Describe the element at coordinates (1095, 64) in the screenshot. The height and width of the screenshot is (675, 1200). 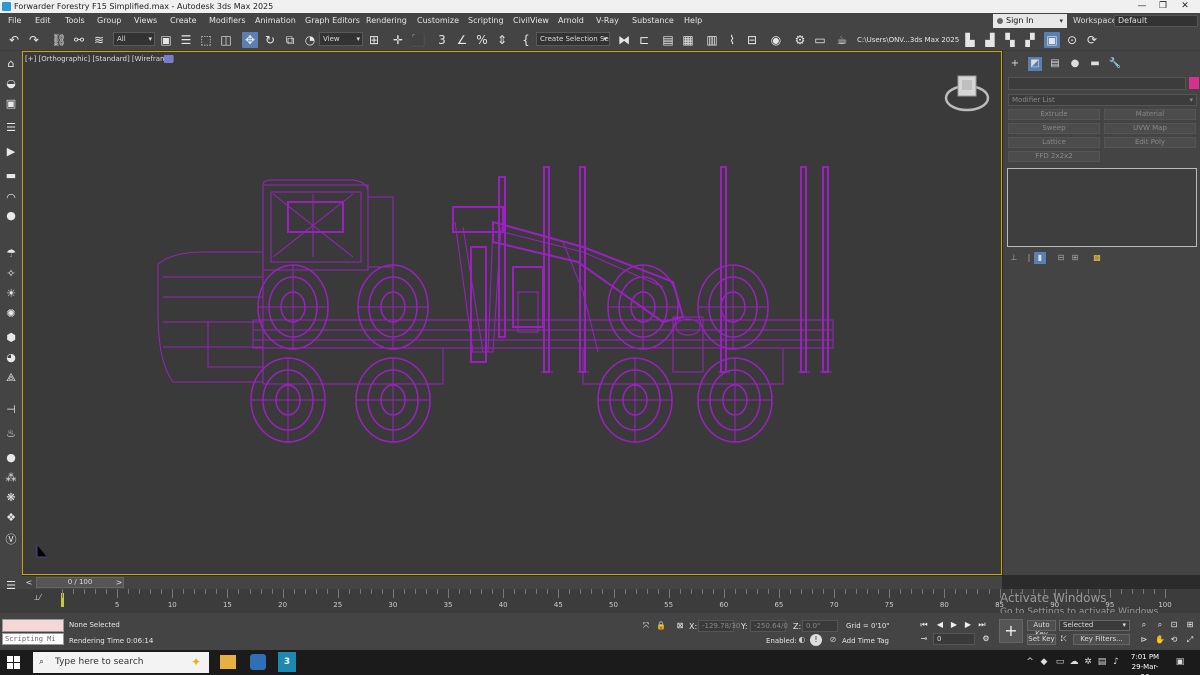
I see `display-tab-icon: ▬` at that location.